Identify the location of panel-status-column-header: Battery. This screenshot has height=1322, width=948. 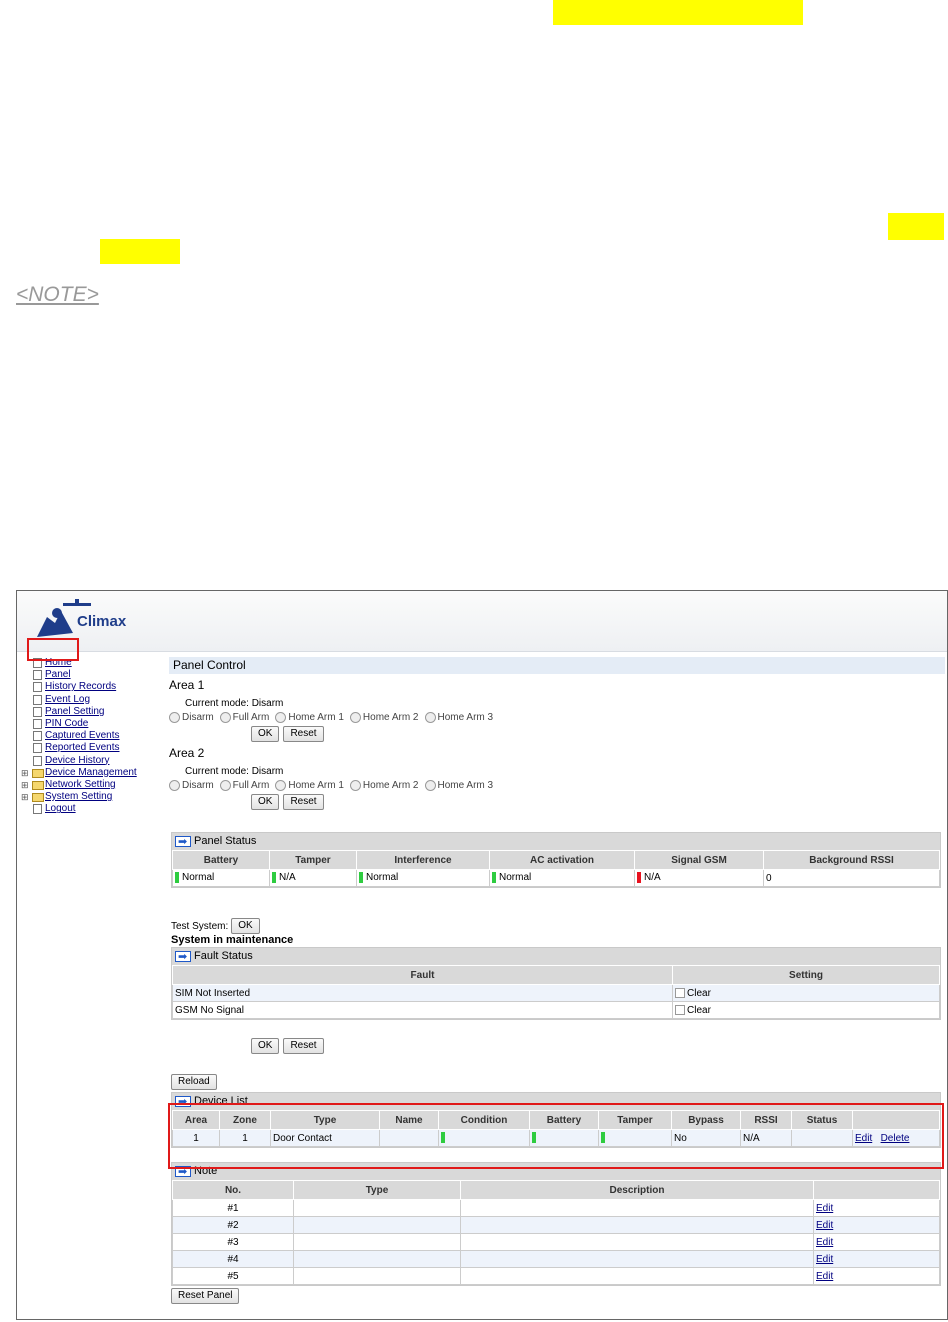
(221, 860).